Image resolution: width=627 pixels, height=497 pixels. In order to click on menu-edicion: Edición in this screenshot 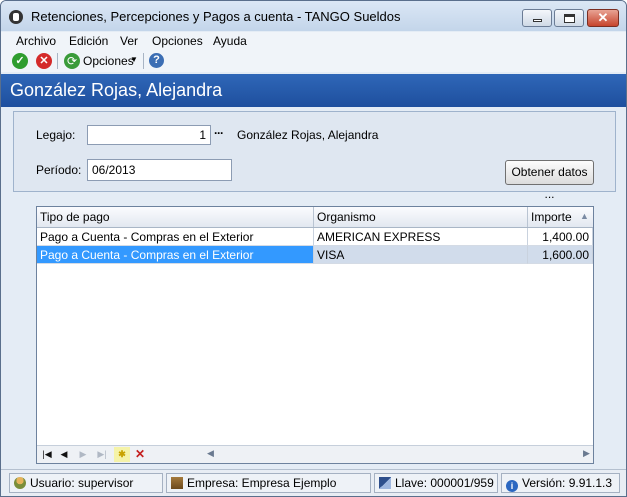, I will do `click(88, 41)`.